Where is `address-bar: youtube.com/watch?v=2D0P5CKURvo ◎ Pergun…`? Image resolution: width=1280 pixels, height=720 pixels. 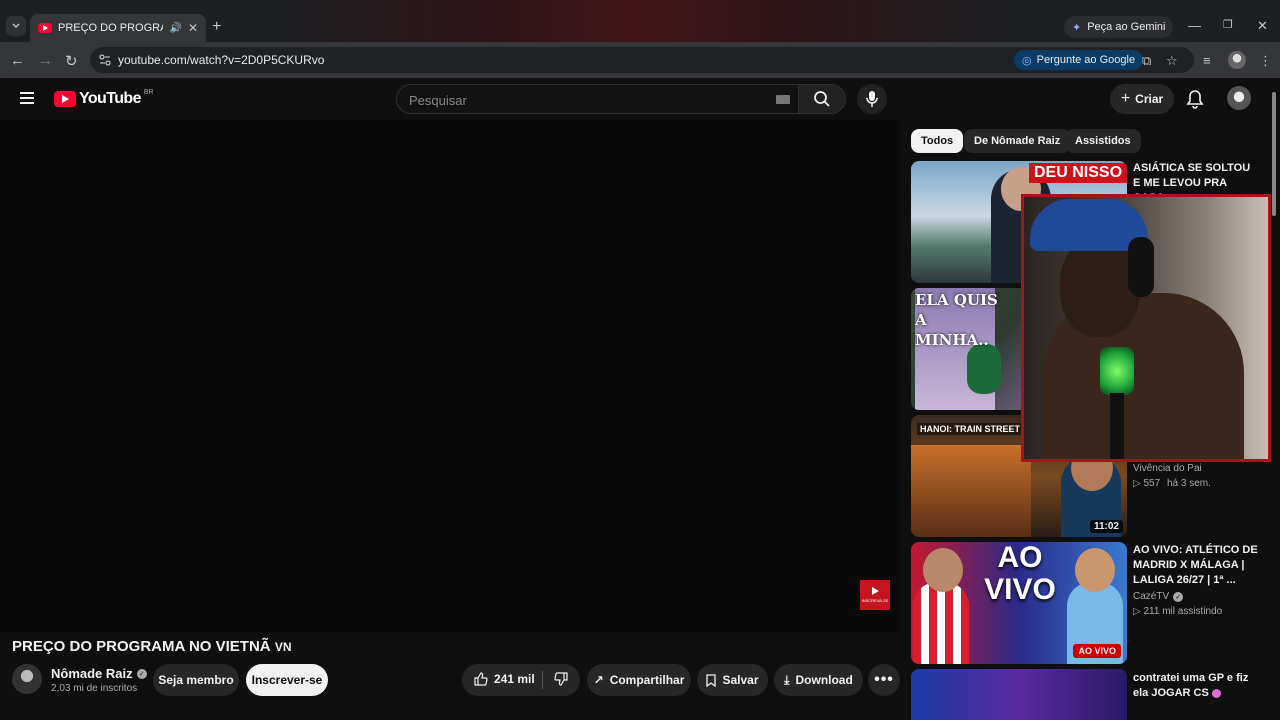
address-bar: youtube.com/watch?v=2D0P5CKURvo ◎ Pergun… is located at coordinates (642, 60).